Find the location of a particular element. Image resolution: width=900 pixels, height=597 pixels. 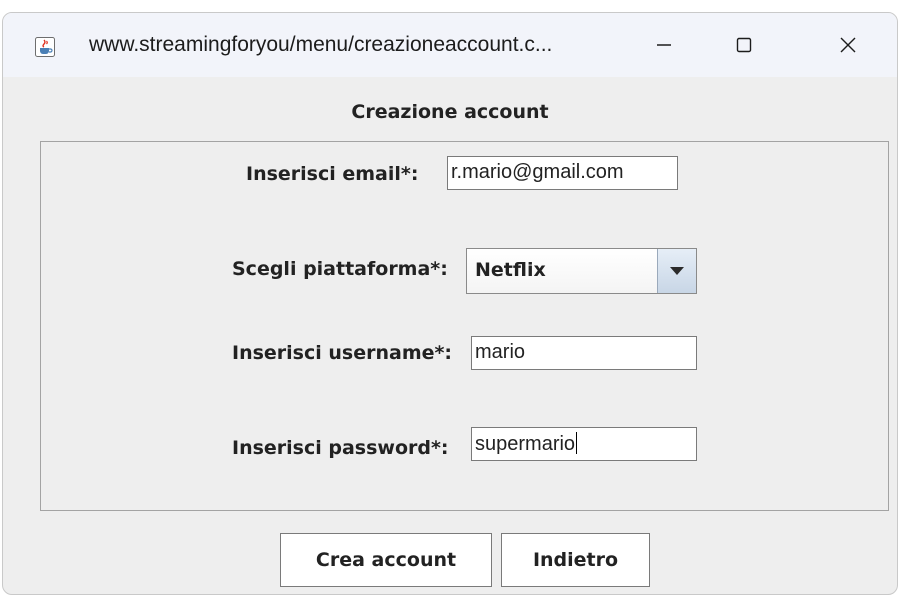

maximize-icon is located at coordinates (744, 45).